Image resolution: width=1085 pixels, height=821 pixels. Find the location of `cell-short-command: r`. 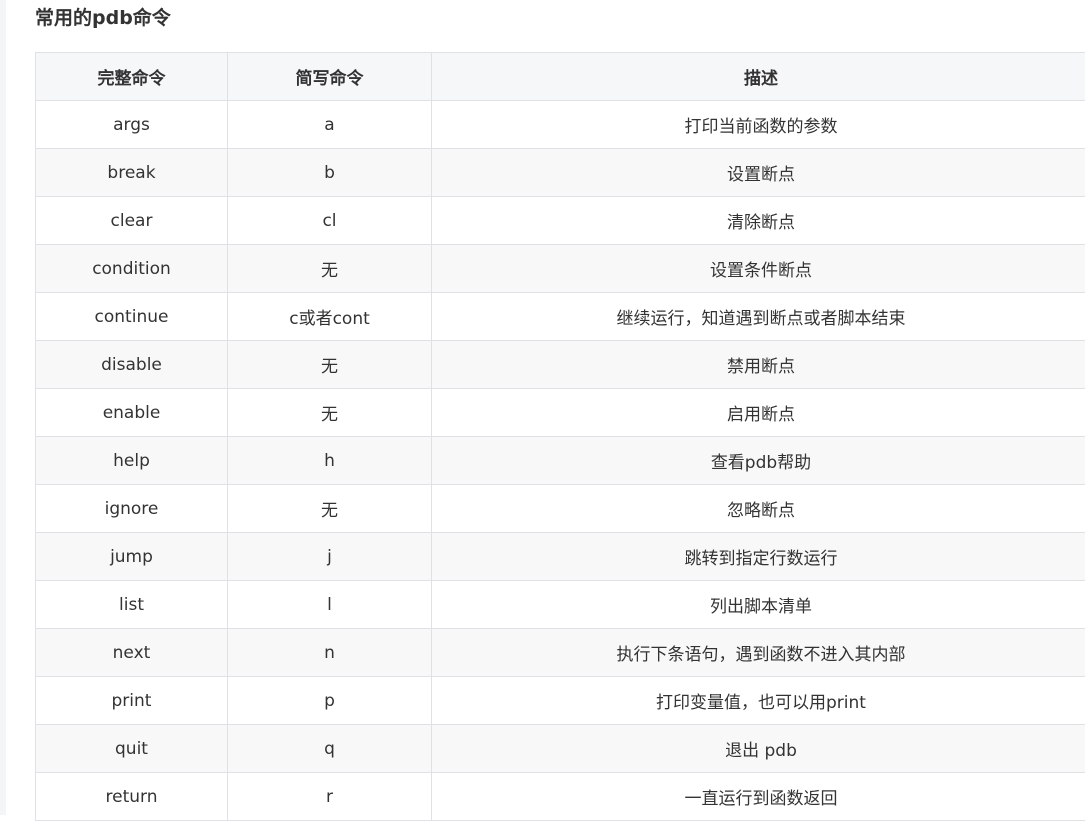

cell-short-command: r is located at coordinates (330, 797).